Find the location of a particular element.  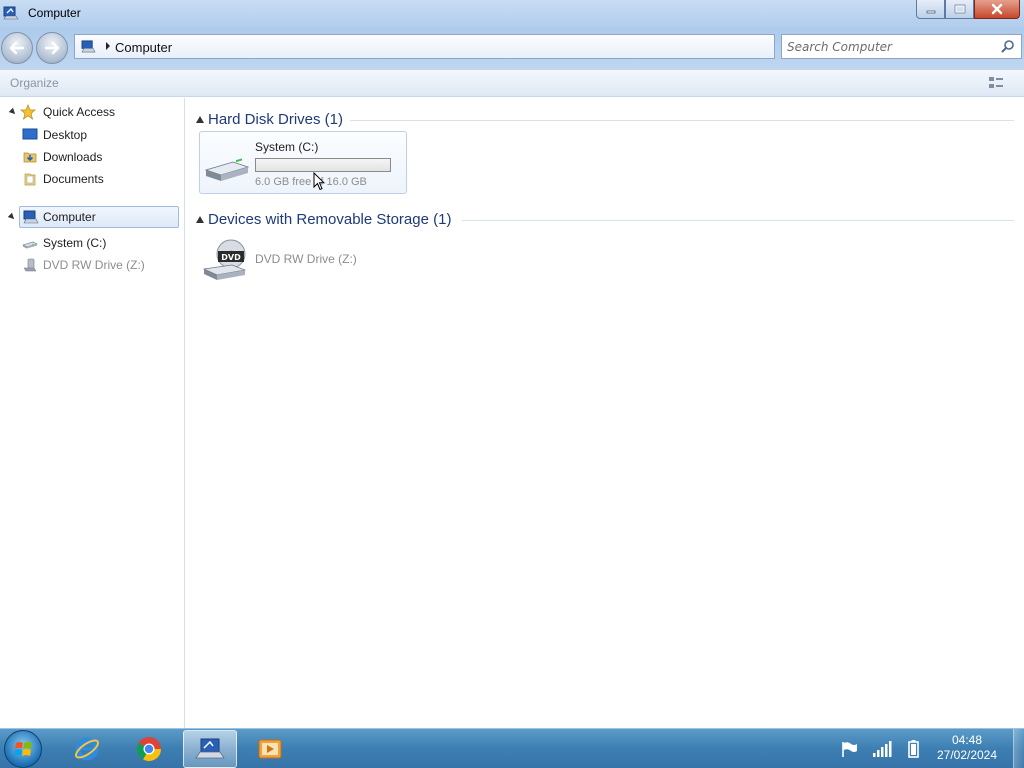

system-clock: 04:48 27/02/2024 is located at coordinates (967, 748).